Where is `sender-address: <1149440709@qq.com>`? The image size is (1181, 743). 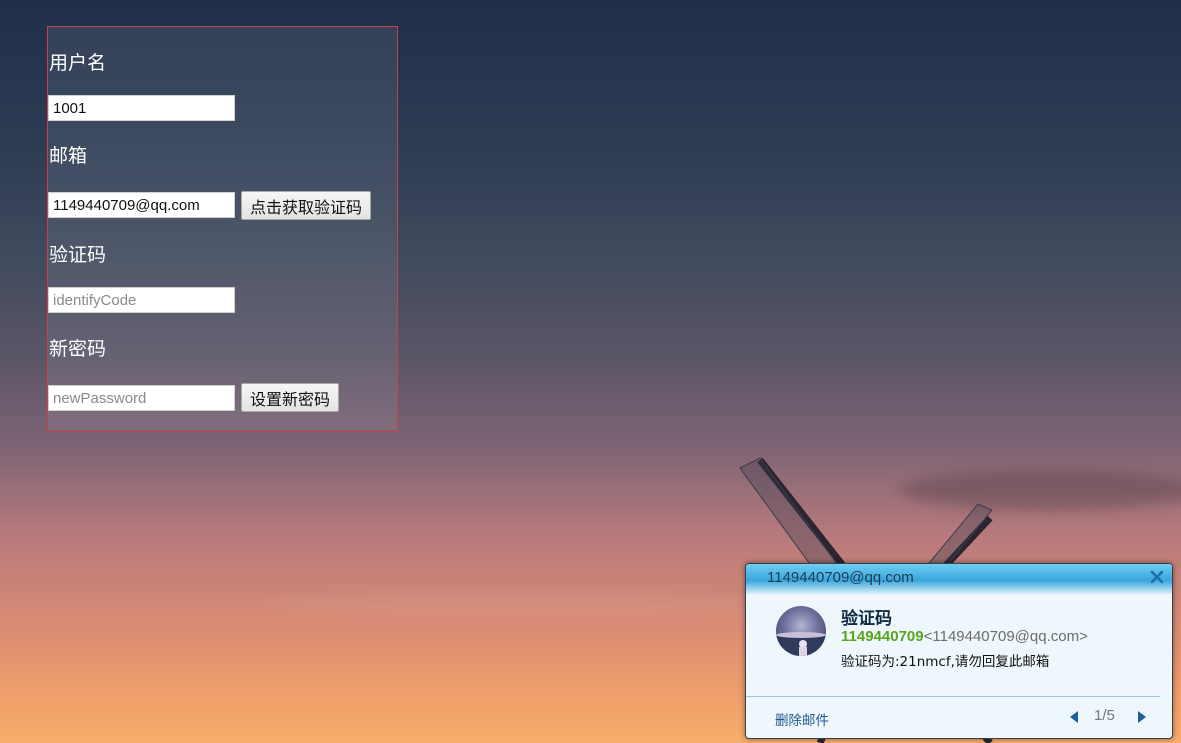 sender-address: <1149440709@qq.com> is located at coordinates (1005, 636).